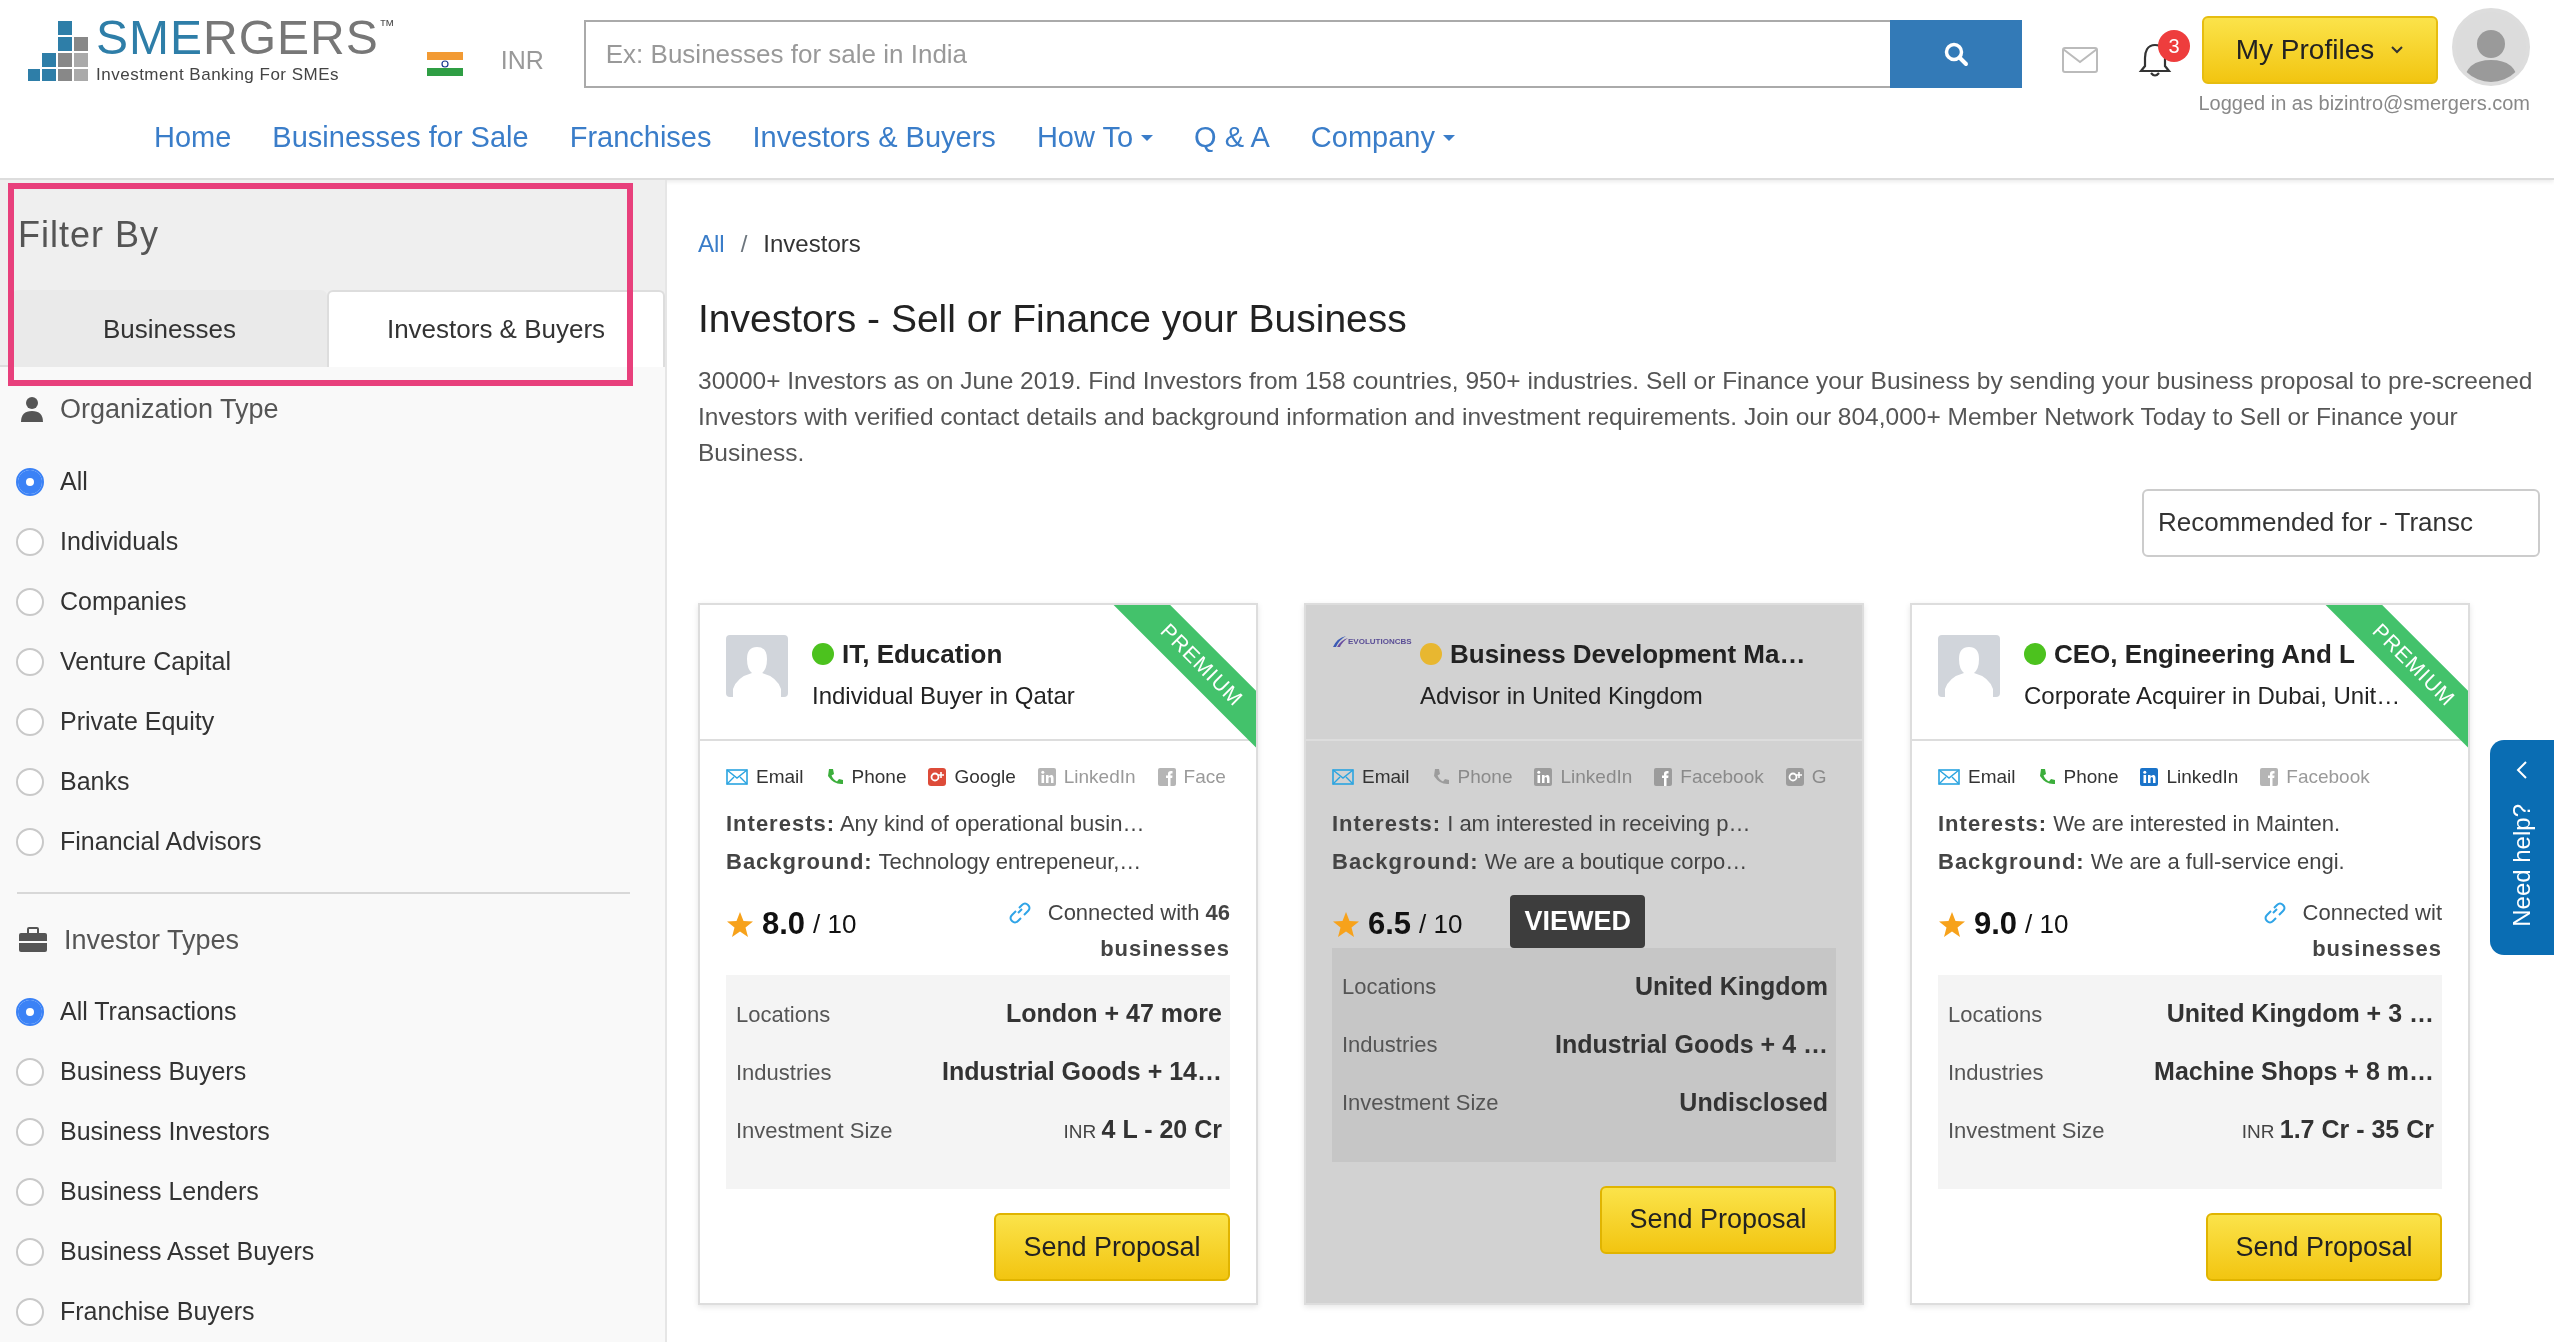  Describe the element at coordinates (152, 940) in the screenshot. I see `filter-group-title: Investor Types` at that location.